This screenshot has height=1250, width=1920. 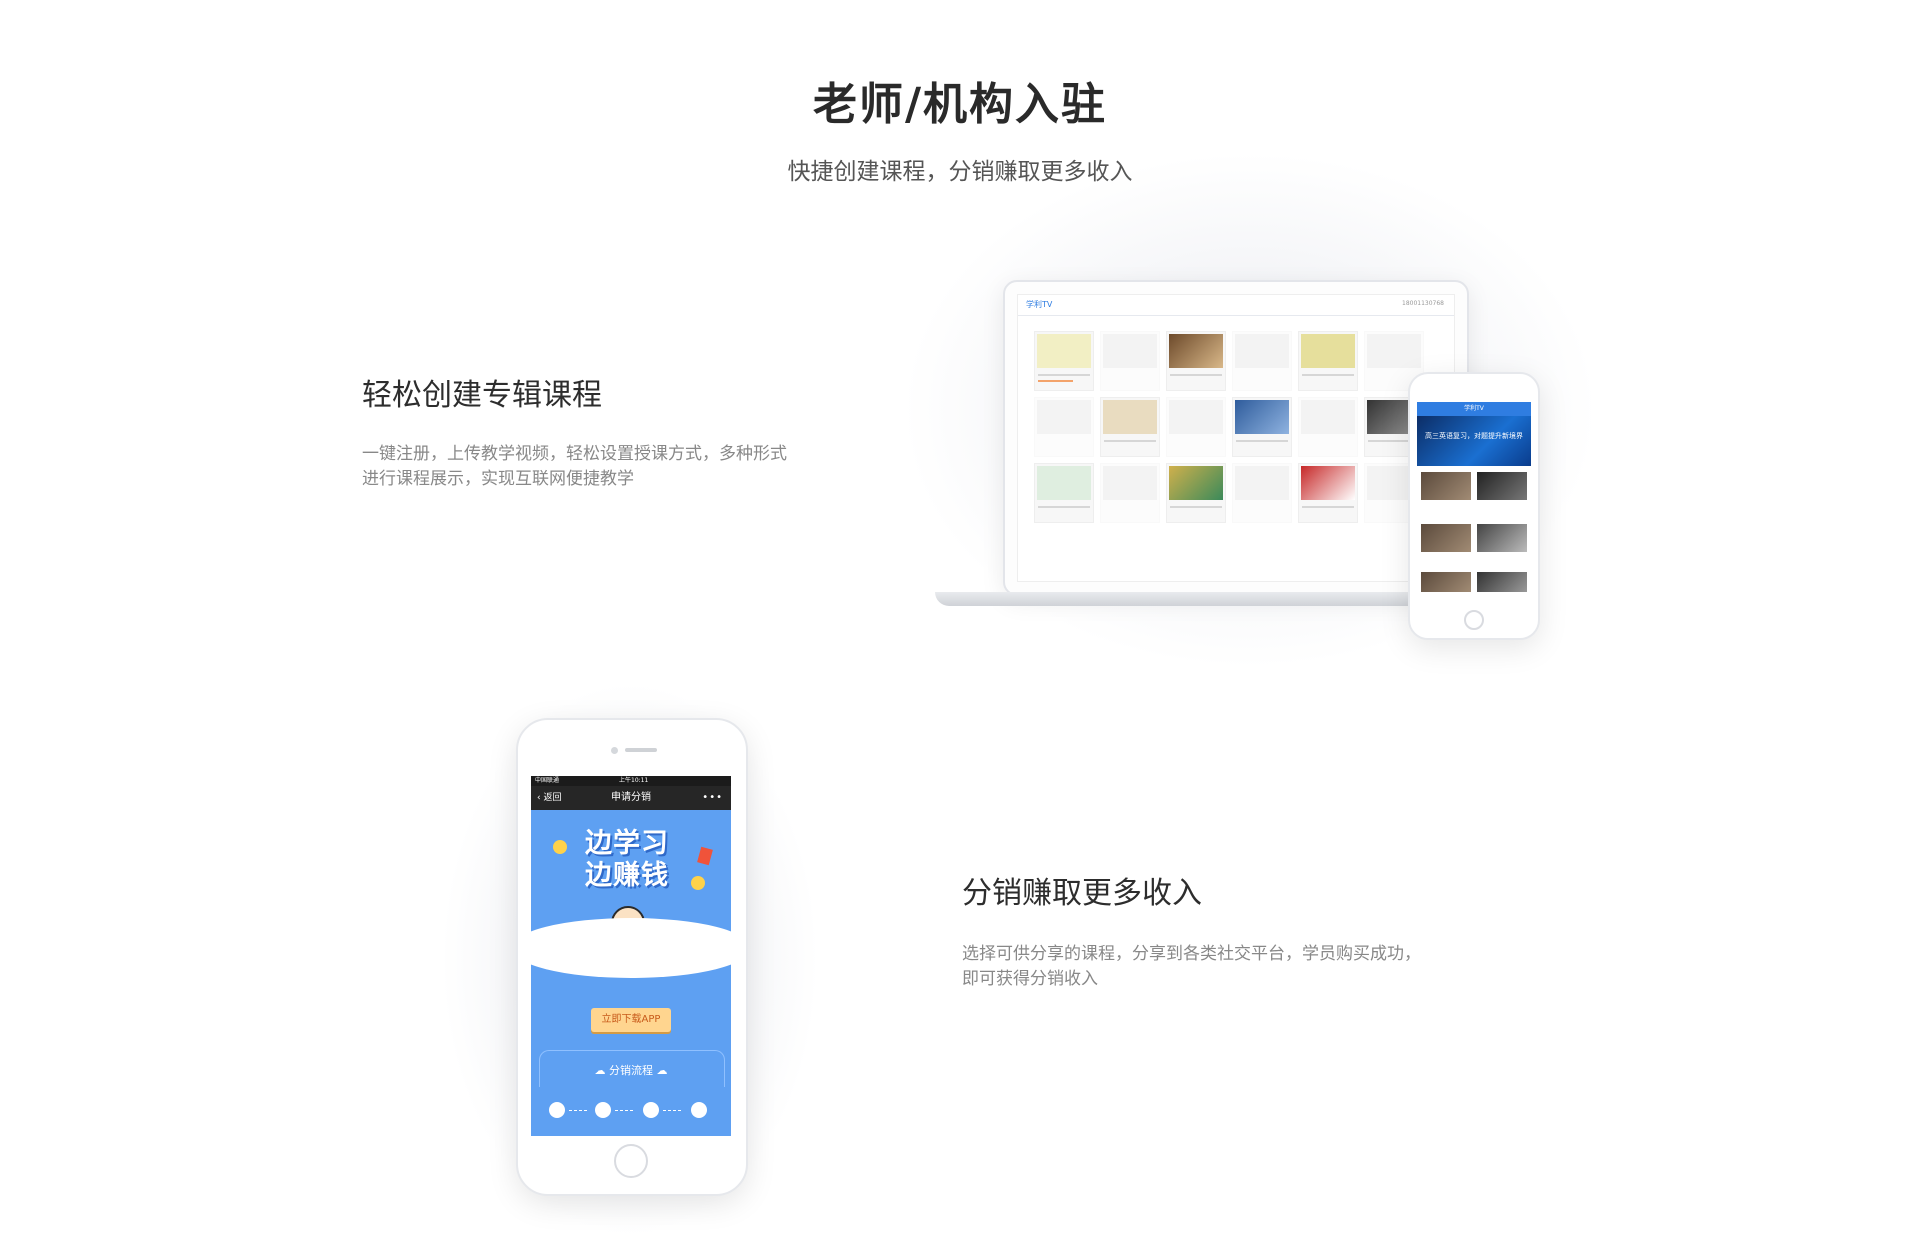 What do you see at coordinates (634, 780) in the screenshot?
I see `clock: 上午10:11` at bounding box center [634, 780].